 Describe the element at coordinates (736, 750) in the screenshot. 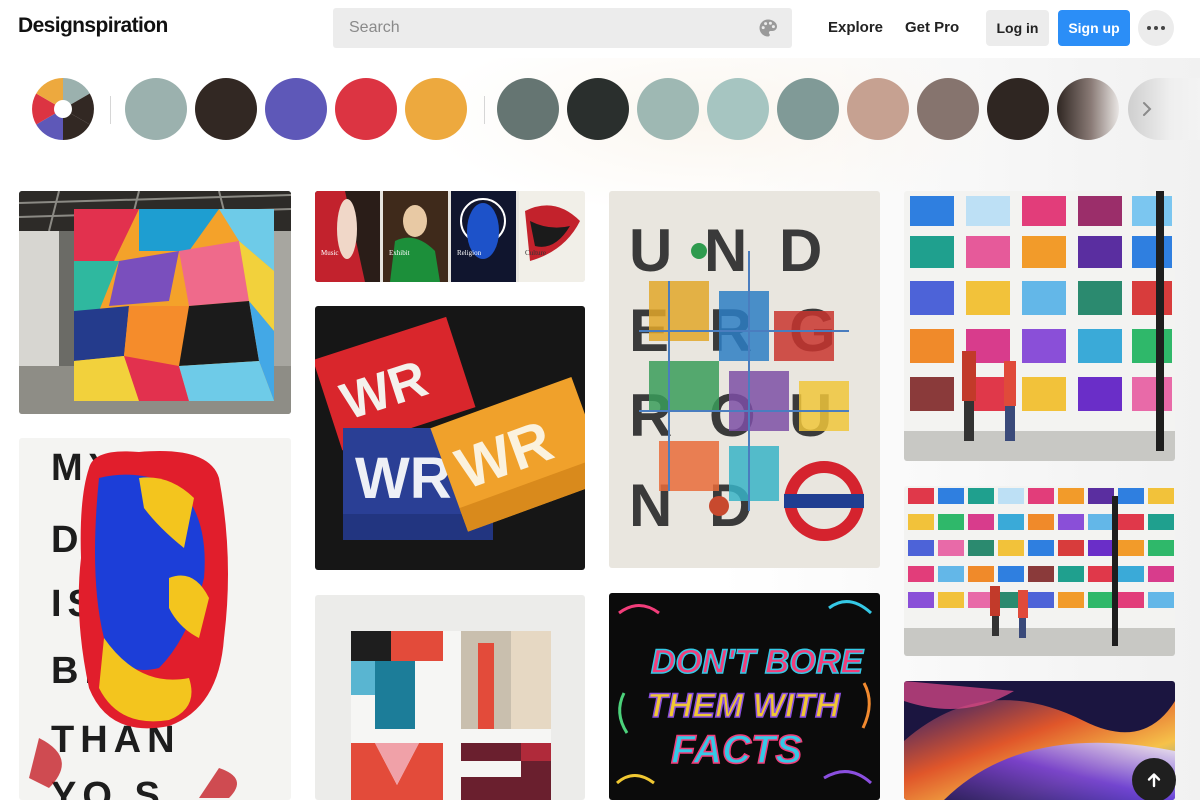

I see `lettering-line: FACTS` at that location.